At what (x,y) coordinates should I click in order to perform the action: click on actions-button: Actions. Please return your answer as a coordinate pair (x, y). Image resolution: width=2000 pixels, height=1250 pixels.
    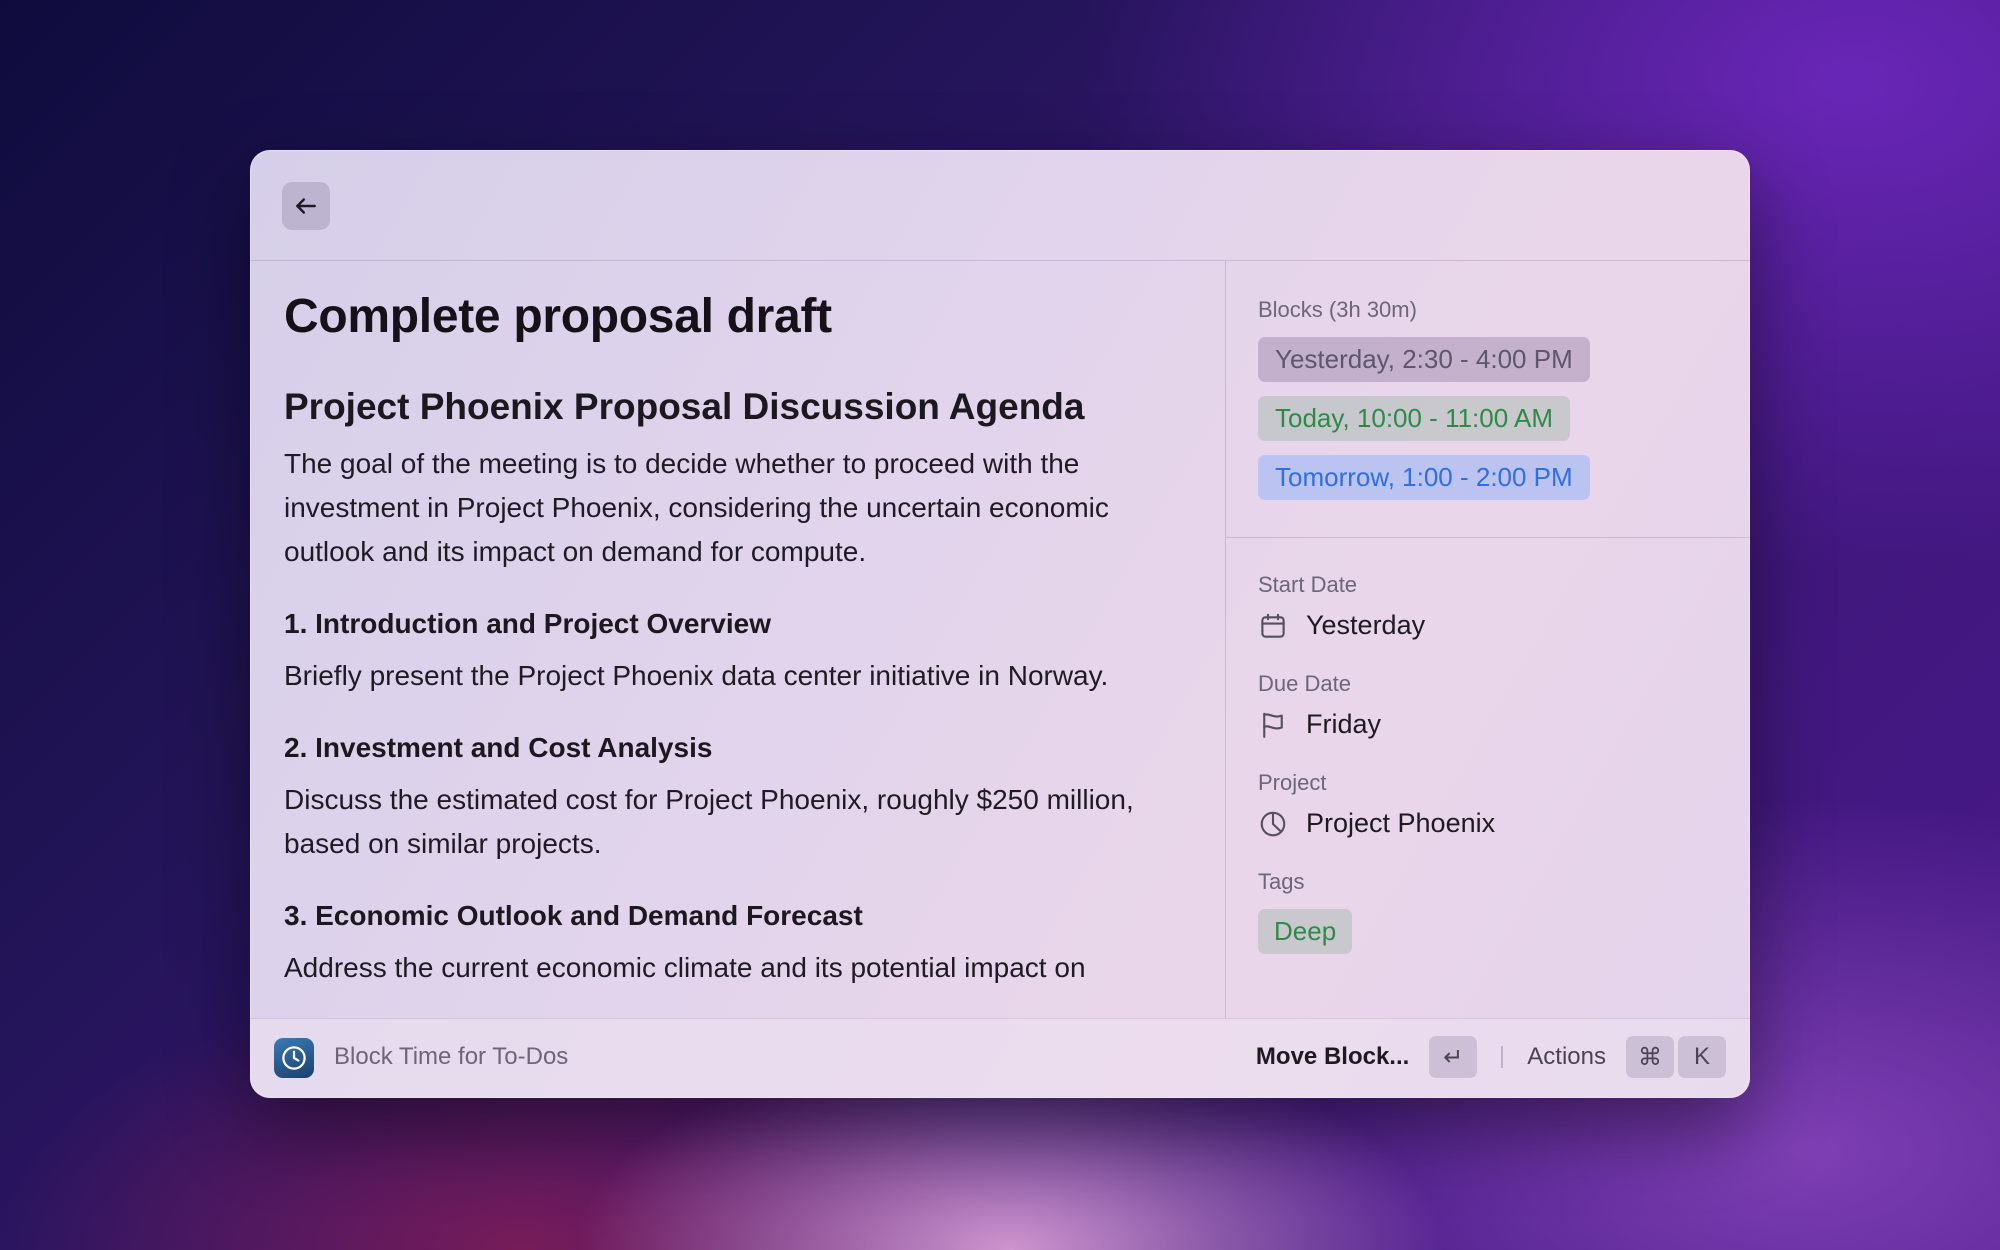
    Looking at the image, I should click on (1566, 1057).